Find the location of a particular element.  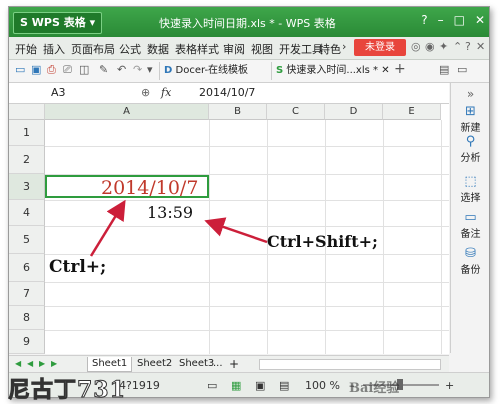

sheet-tab-bar: ◀ ◀ ▶ ▶ Sheet1 Sheet2 Sheet3 ... + is located at coordinates (229, 363).